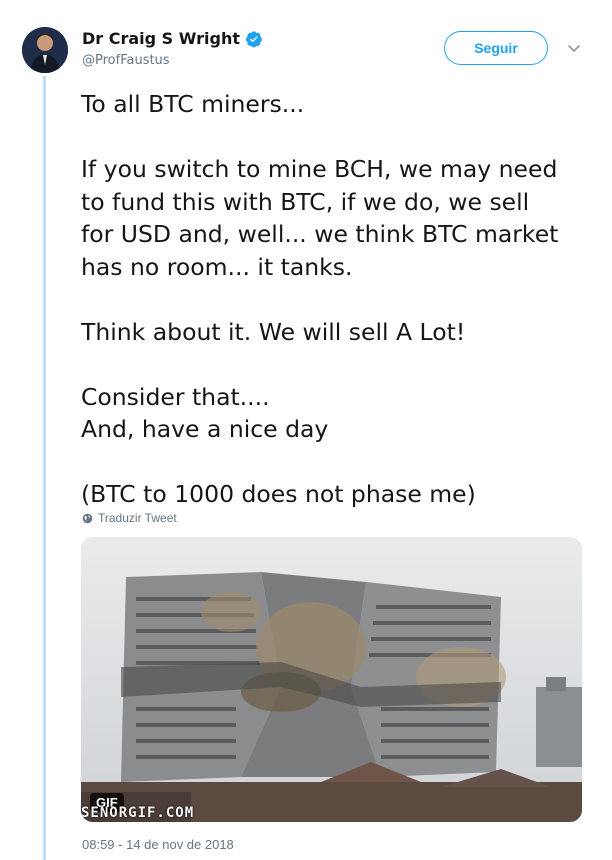 This screenshot has width=612, height=860. Describe the element at coordinates (253, 38) in the screenshot. I see `verified-badge-icon` at that location.